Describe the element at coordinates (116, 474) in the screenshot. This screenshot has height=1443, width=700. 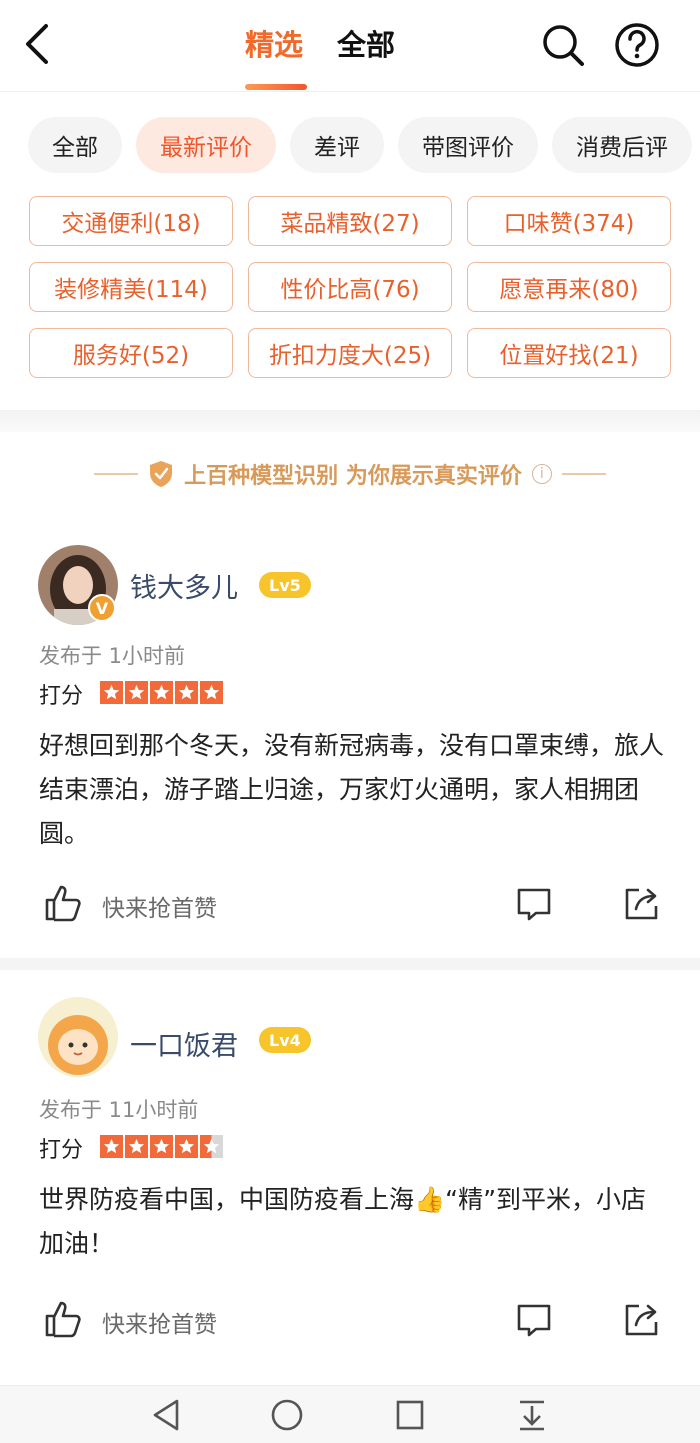
I see `banner-line-left` at that location.